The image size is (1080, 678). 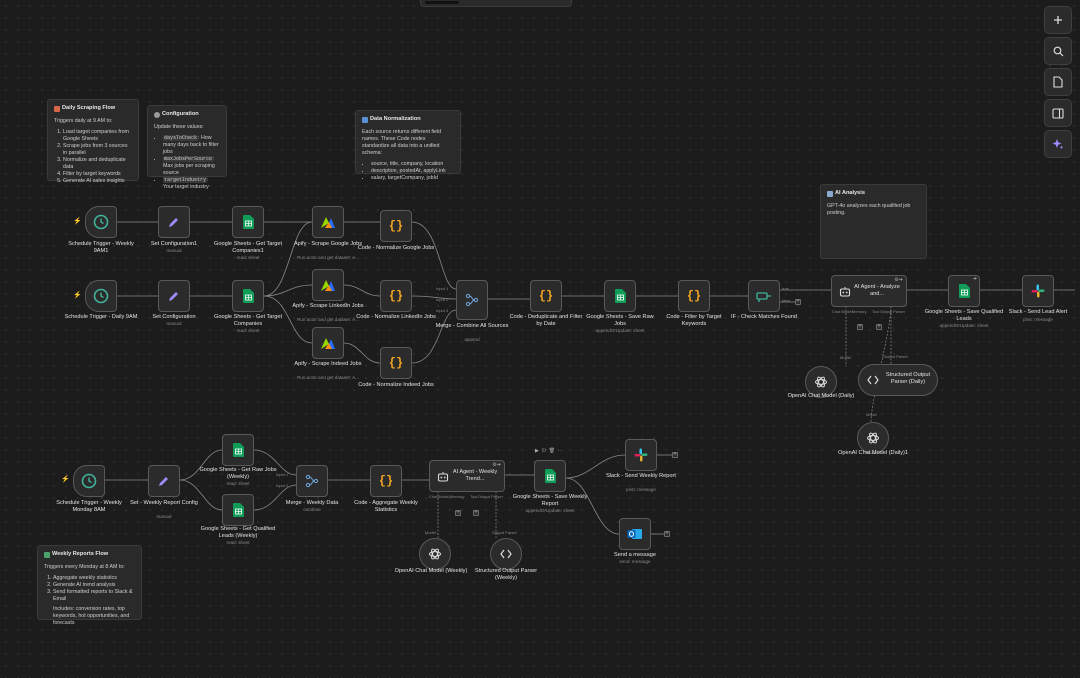 What do you see at coordinates (546, 320) in the screenshot?
I see `node-label: Code - Deduplicate and Filter by Date` at bounding box center [546, 320].